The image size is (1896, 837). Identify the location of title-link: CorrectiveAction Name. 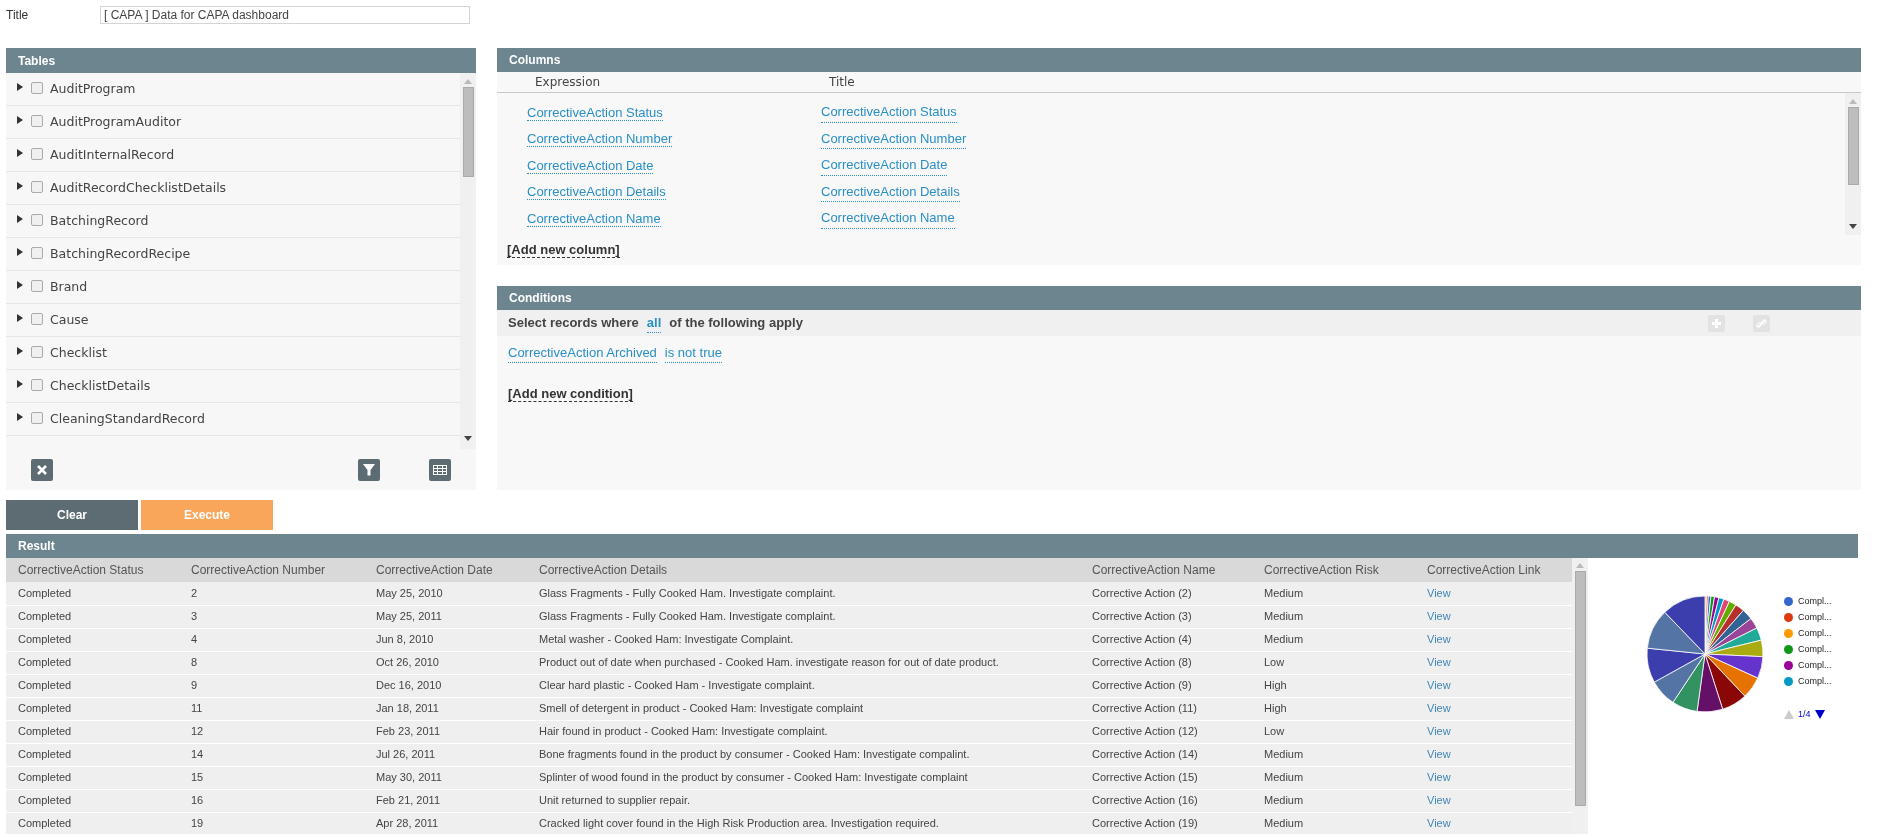
(888, 218).